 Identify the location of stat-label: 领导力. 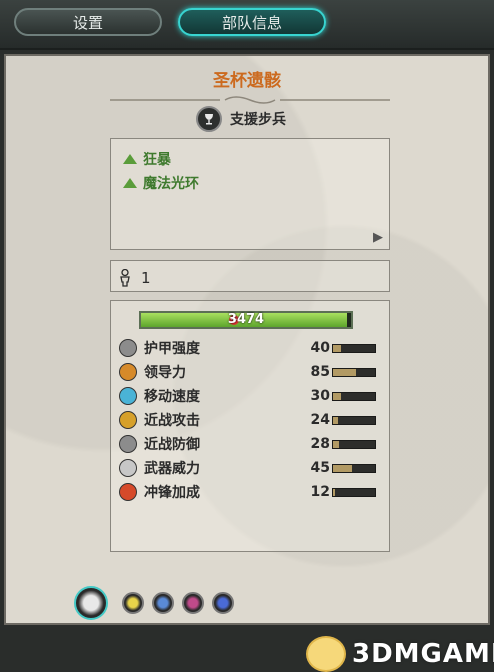
(165, 373).